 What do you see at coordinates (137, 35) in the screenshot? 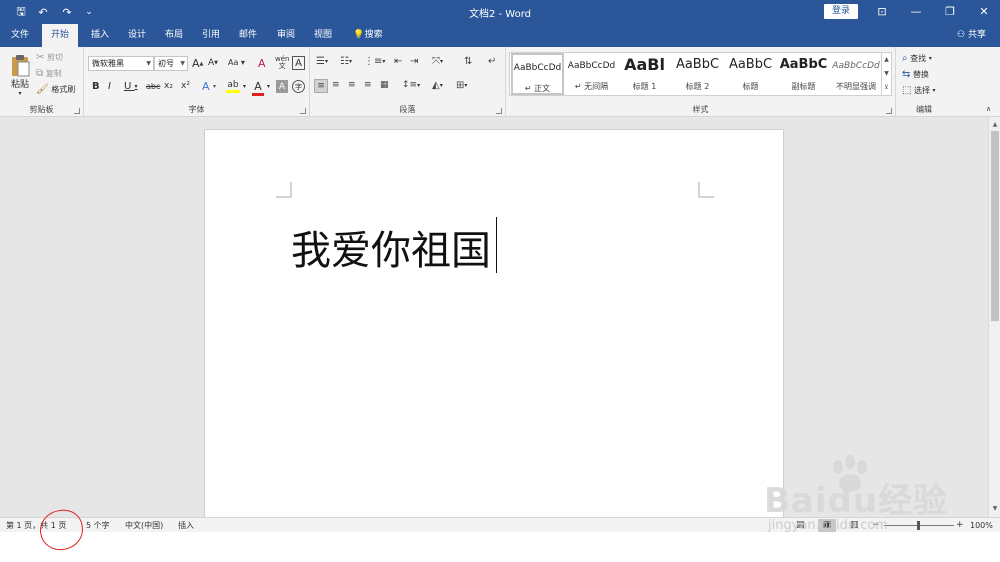
I see `tab-design: 设计` at bounding box center [137, 35].